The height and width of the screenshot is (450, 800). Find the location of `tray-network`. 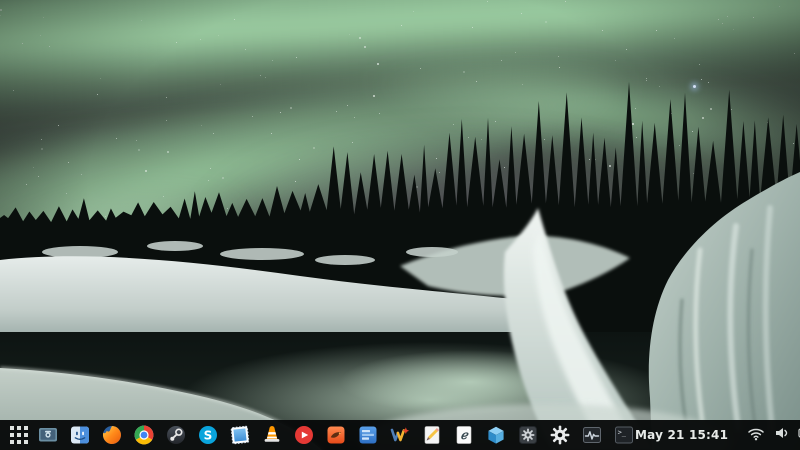

tray-network is located at coordinates (756, 435).